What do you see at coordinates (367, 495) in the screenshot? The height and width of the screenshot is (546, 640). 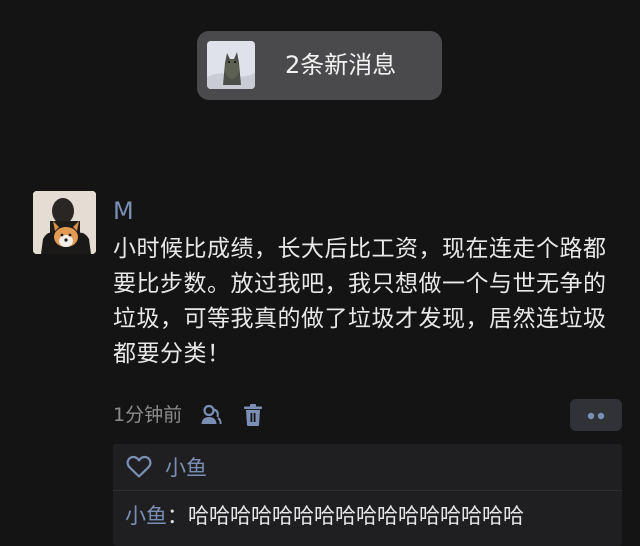 I see `interactions-panel: 小鱼 小鱼：哈哈哈哈哈哈哈哈哈哈哈哈哈哈哈哈` at bounding box center [367, 495].